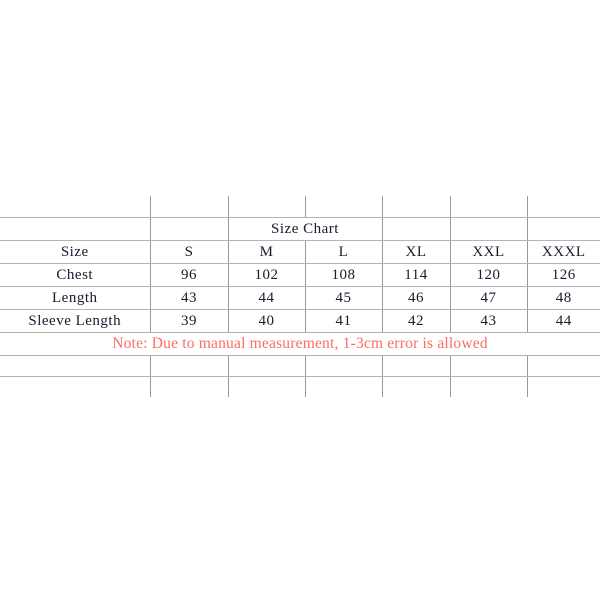 Image resolution: width=600 pixels, height=600 pixels. Describe the element at coordinates (189, 321) in the screenshot. I see `cell-sleeve-s: 39` at that location.